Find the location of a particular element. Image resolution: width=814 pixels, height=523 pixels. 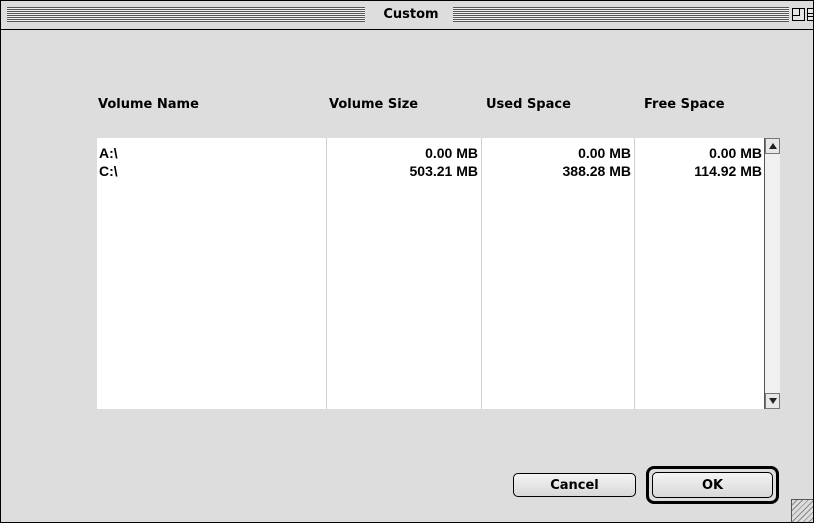

free-space-cell: 114.92 MB is located at coordinates (728, 171).